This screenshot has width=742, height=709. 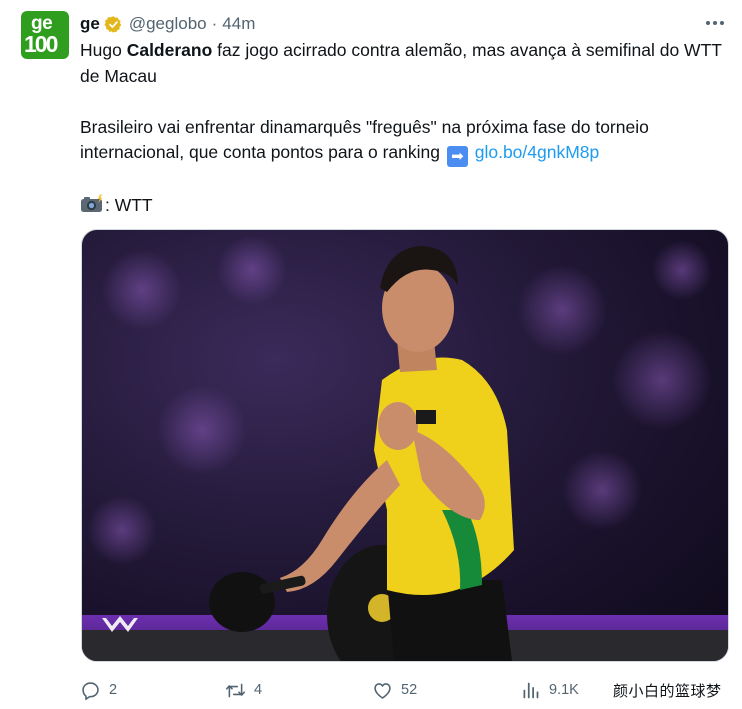 What do you see at coordinates (113, 24) in the screenshot?
I see `verified-badge-icon` at bounding box center [113, 24].